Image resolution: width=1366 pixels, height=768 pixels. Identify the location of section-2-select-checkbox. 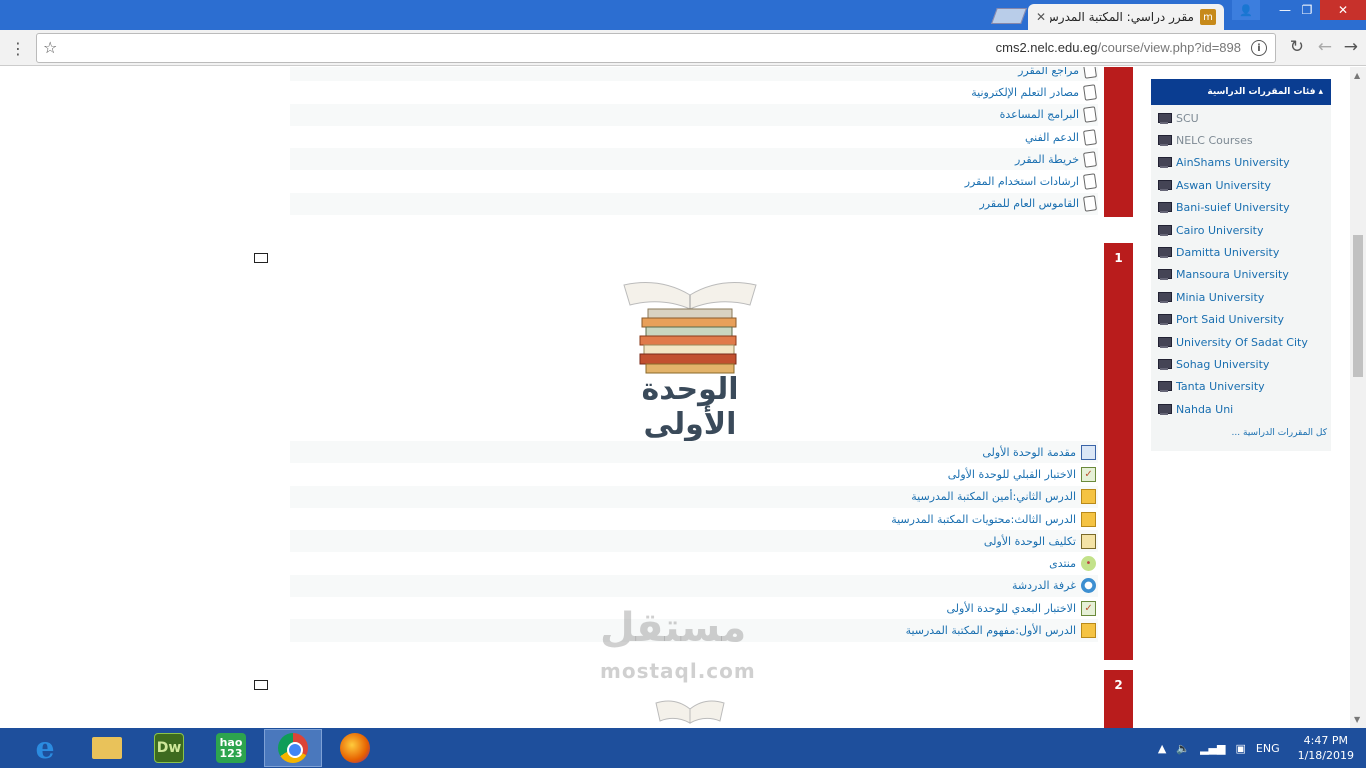
(261, 685).